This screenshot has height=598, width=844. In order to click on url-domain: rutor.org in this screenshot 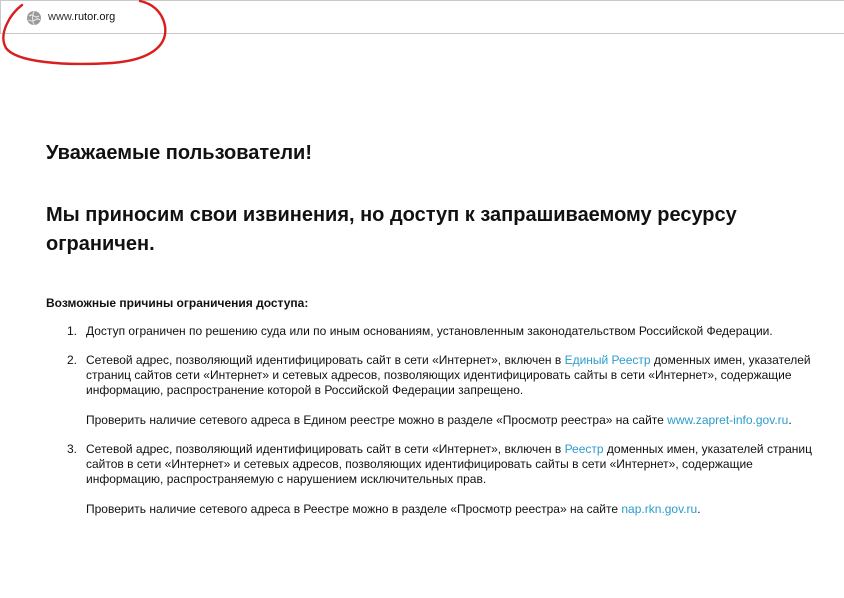, I will do `click(95, 17)`.